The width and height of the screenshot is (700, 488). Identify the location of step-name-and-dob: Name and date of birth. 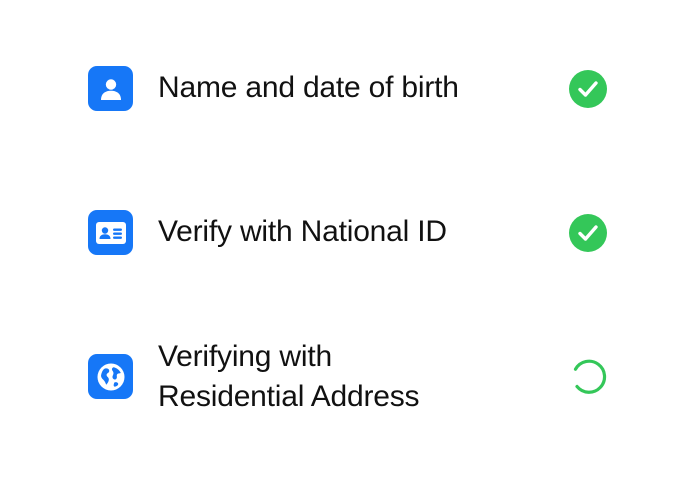
(350, 90).